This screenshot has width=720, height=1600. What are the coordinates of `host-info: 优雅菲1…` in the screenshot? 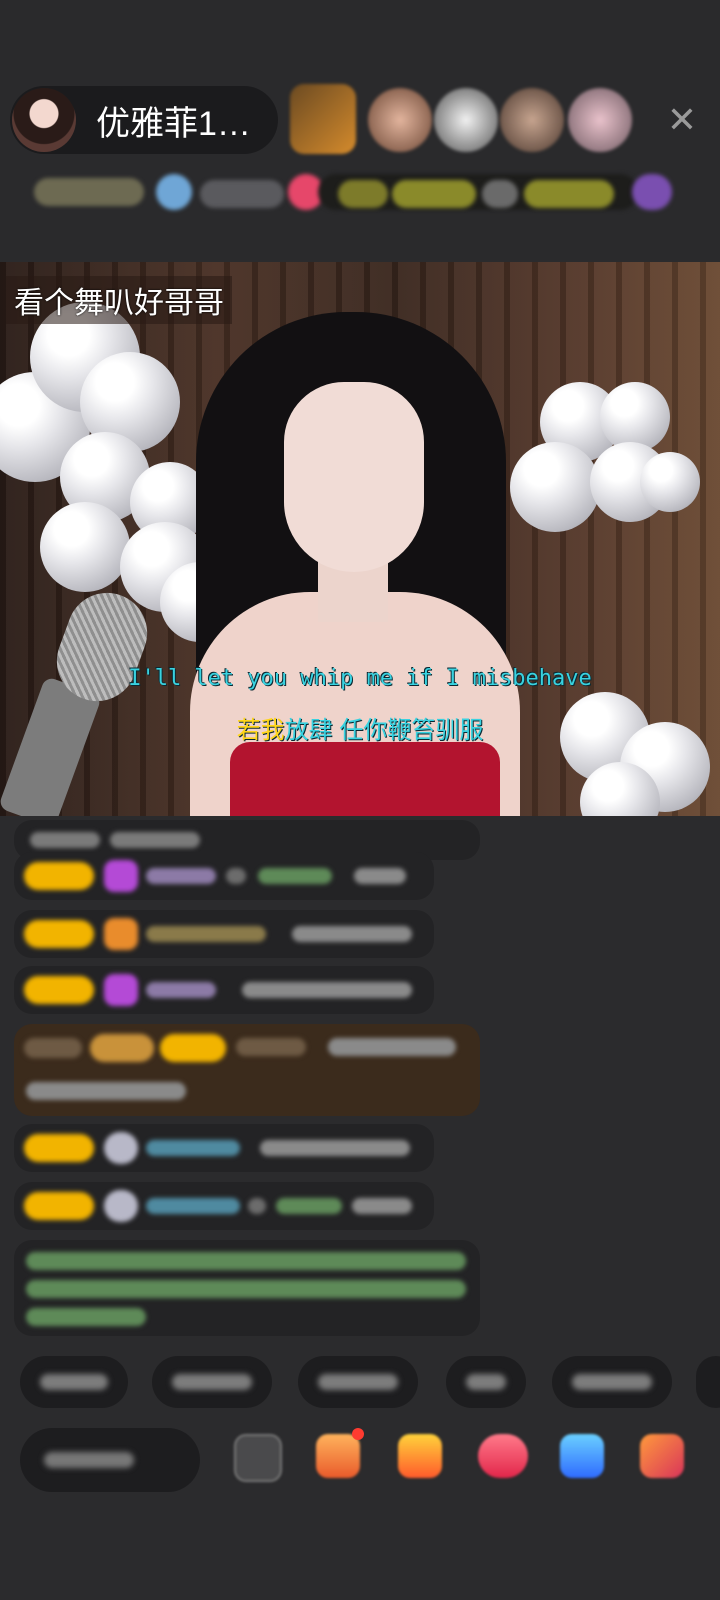 It's located at (144, 120).